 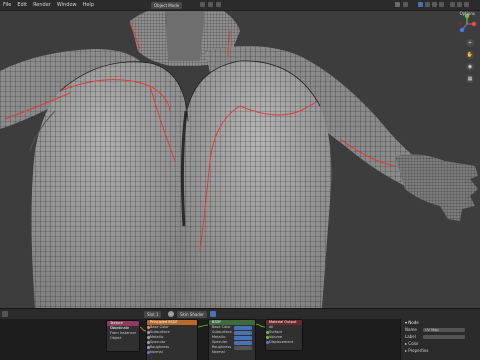 I want to click on gizmo-toggle-icon, so click(x=452, y=4).